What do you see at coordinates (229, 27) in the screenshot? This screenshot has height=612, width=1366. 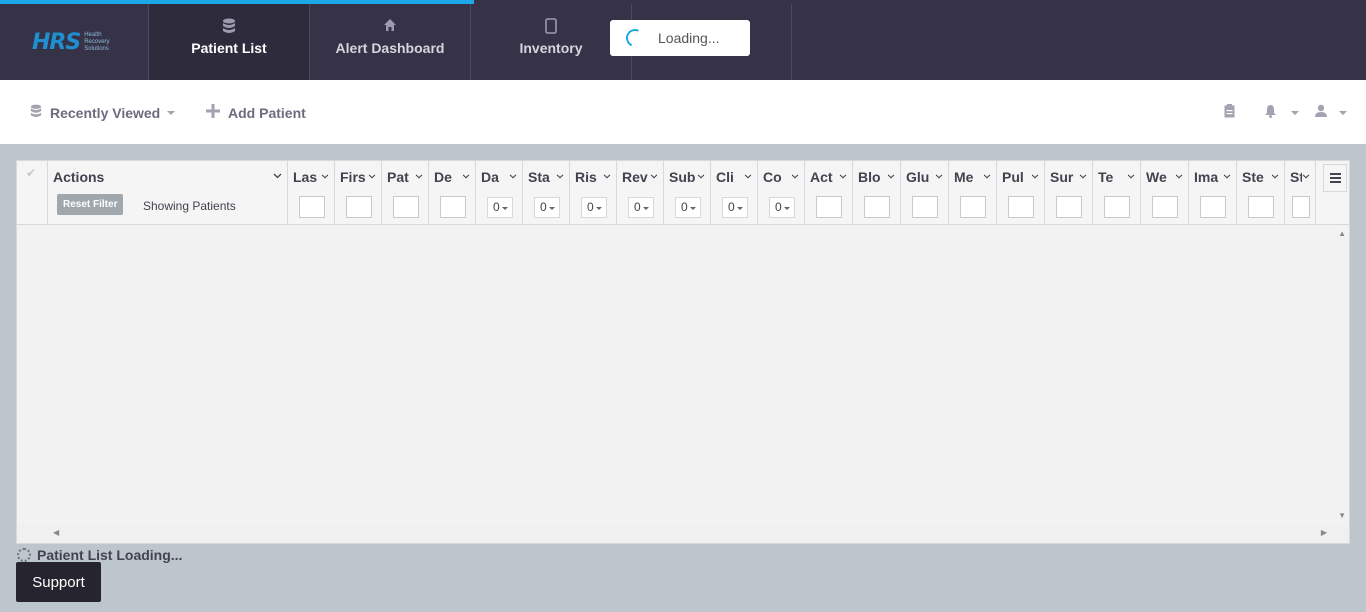 I see `database-icon` at bounding box center [229, 27].